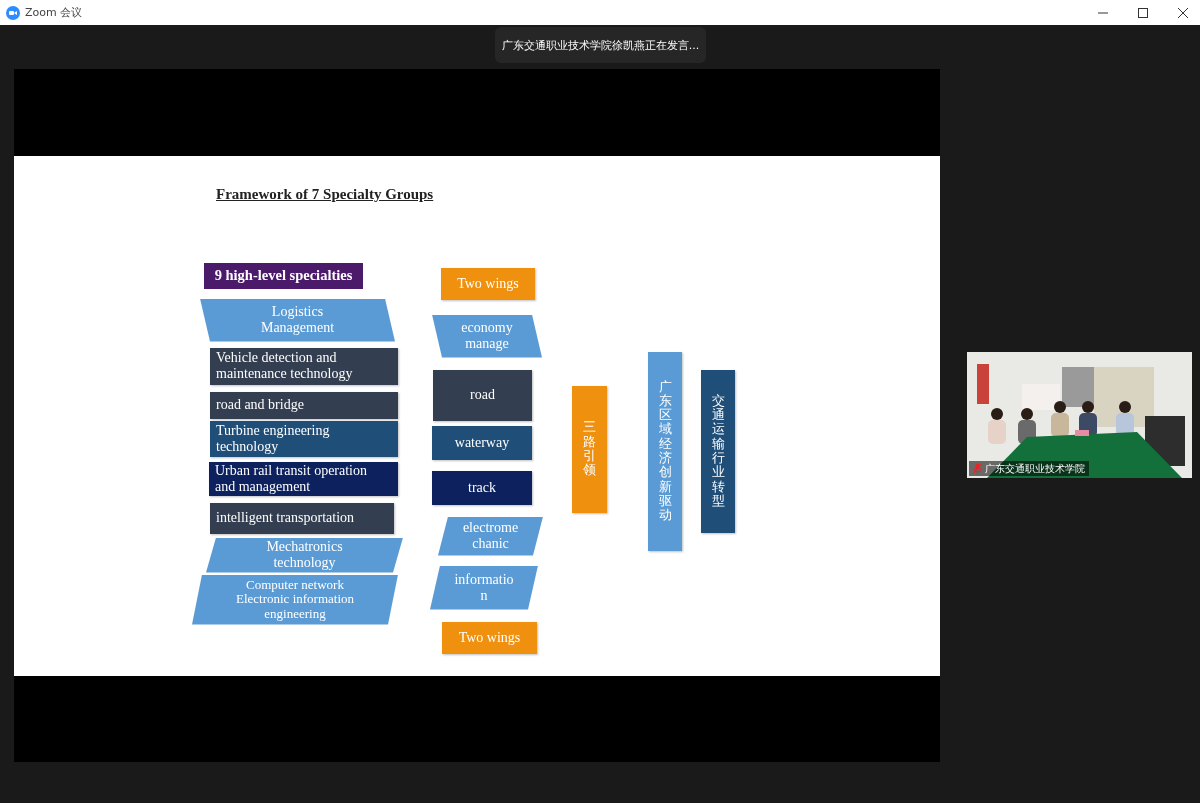 The width and height of the screenshot is (1200, 803). Describe the element at coordinates (1183, 12) in the screenshot. I see `close-icon` at that location.